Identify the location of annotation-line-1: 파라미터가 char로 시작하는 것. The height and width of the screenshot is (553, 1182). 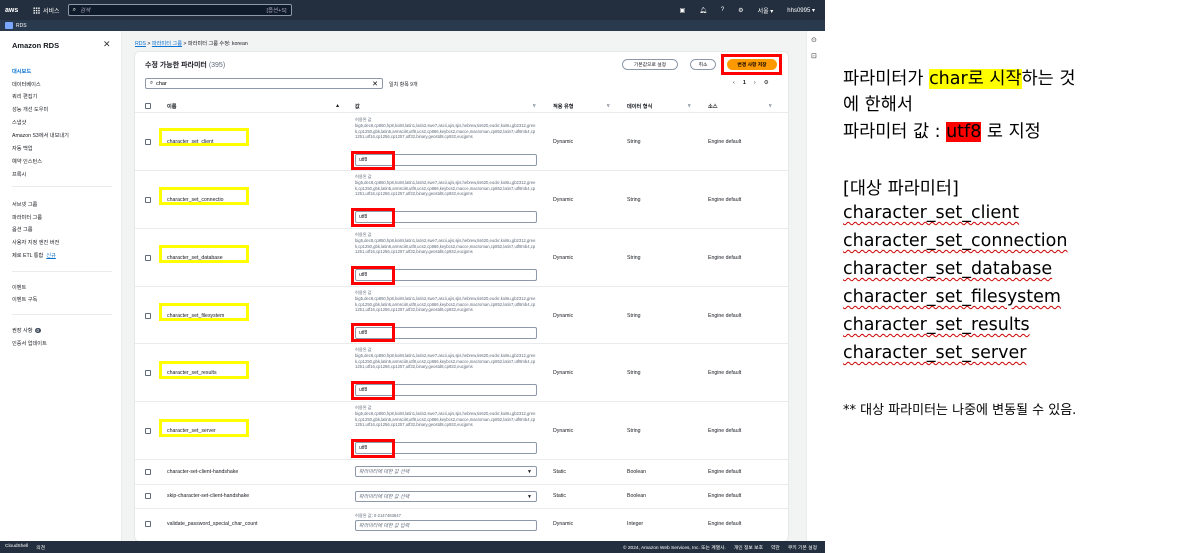
(959, 77).